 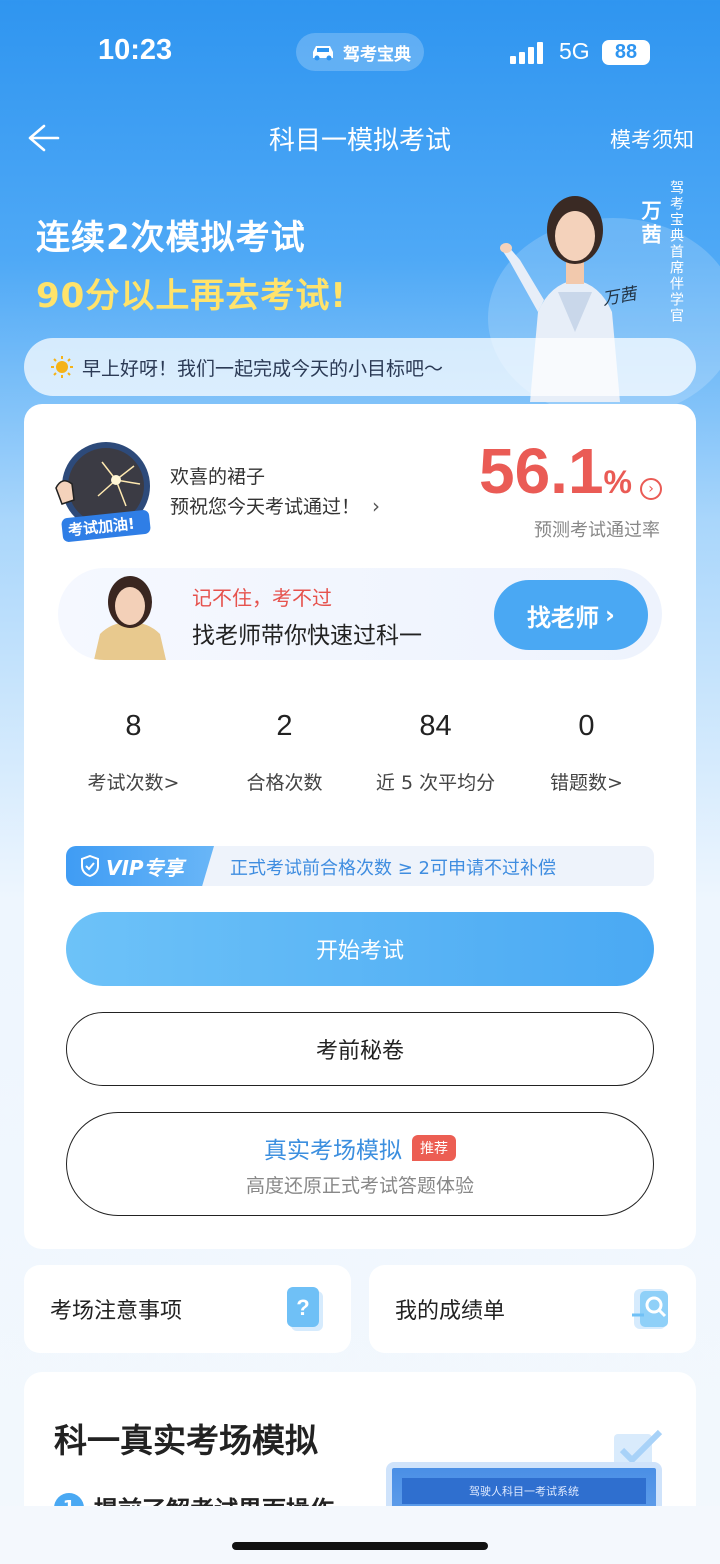 What do you see at coordinates (651, 489) in the screenshot?
I see `pass-rate-arrow-icon: ›` at bounding box center [651, 489].